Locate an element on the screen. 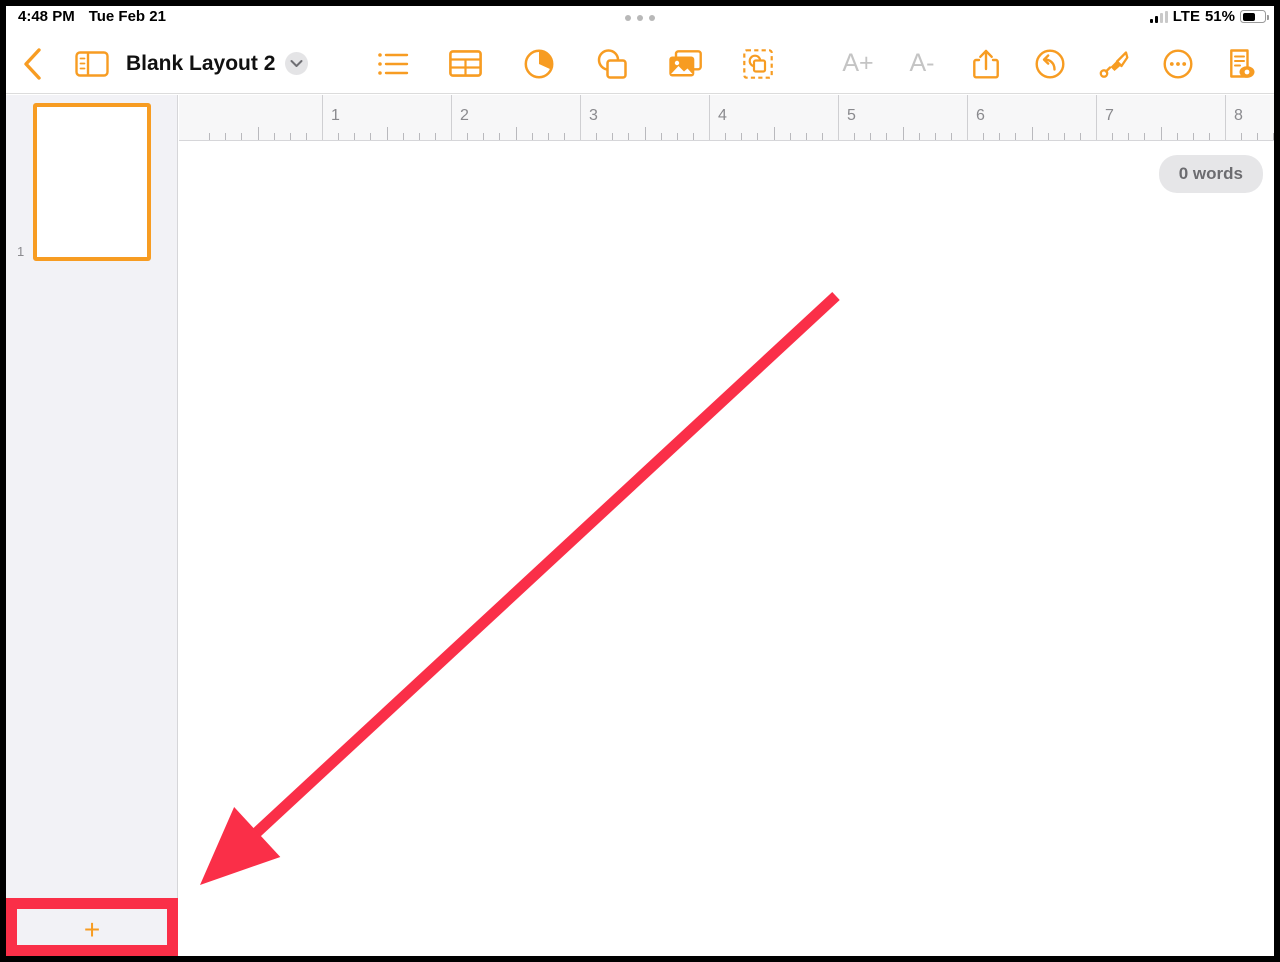 Image resolution: width=1280 pixels, height=962 pixels. page-thumbnail-item: 1 is located at coordinates (84, 182).